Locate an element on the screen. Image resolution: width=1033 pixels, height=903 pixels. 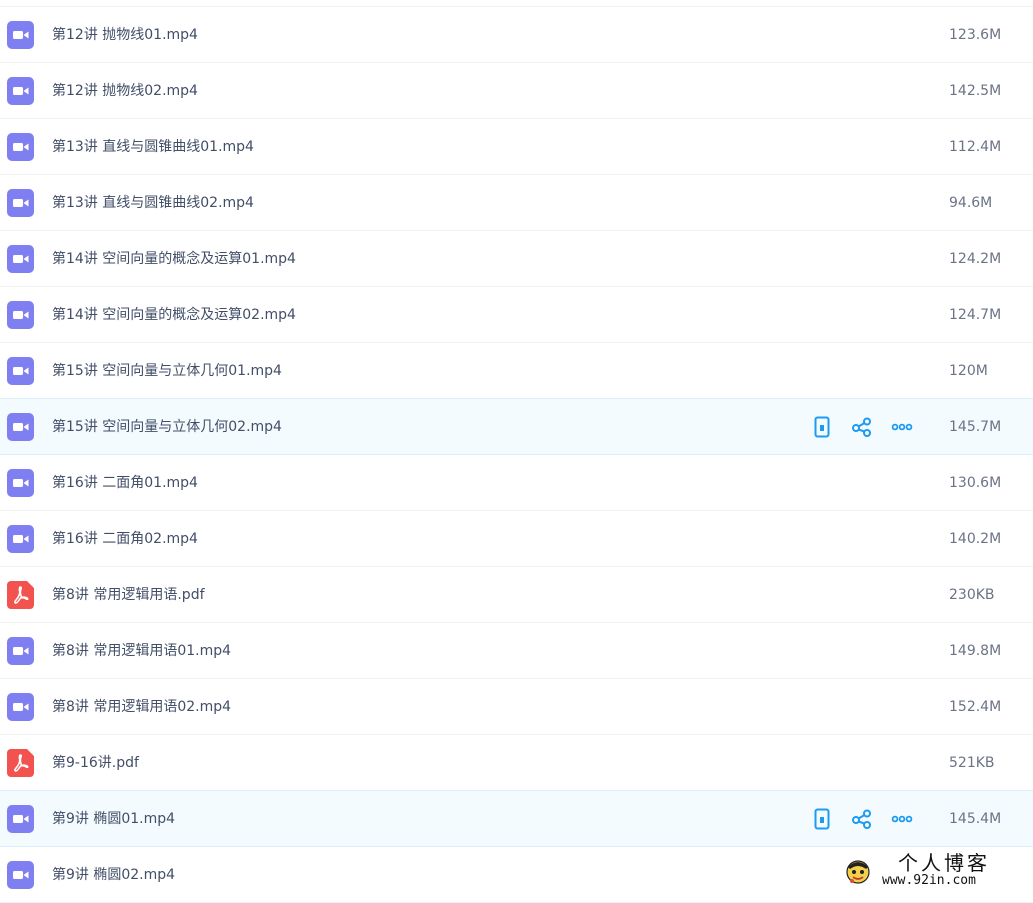
watermark: 个人博客 www.92in.com is located at coordinates (935, 871).